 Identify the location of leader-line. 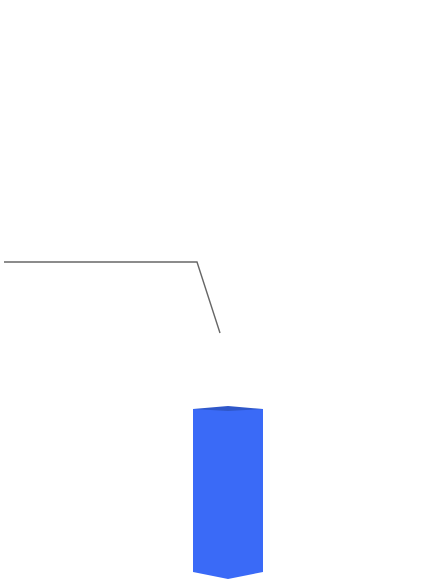
(112, 297).